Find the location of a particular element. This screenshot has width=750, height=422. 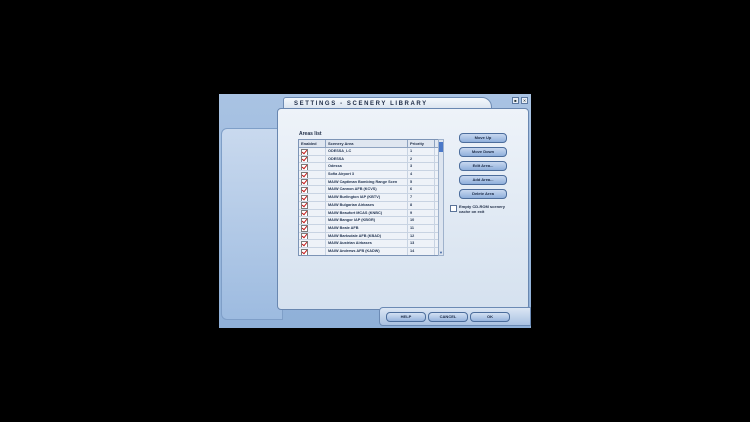

list-row: MAIW Beale AFB 11 is located at coordinates (369, 228).